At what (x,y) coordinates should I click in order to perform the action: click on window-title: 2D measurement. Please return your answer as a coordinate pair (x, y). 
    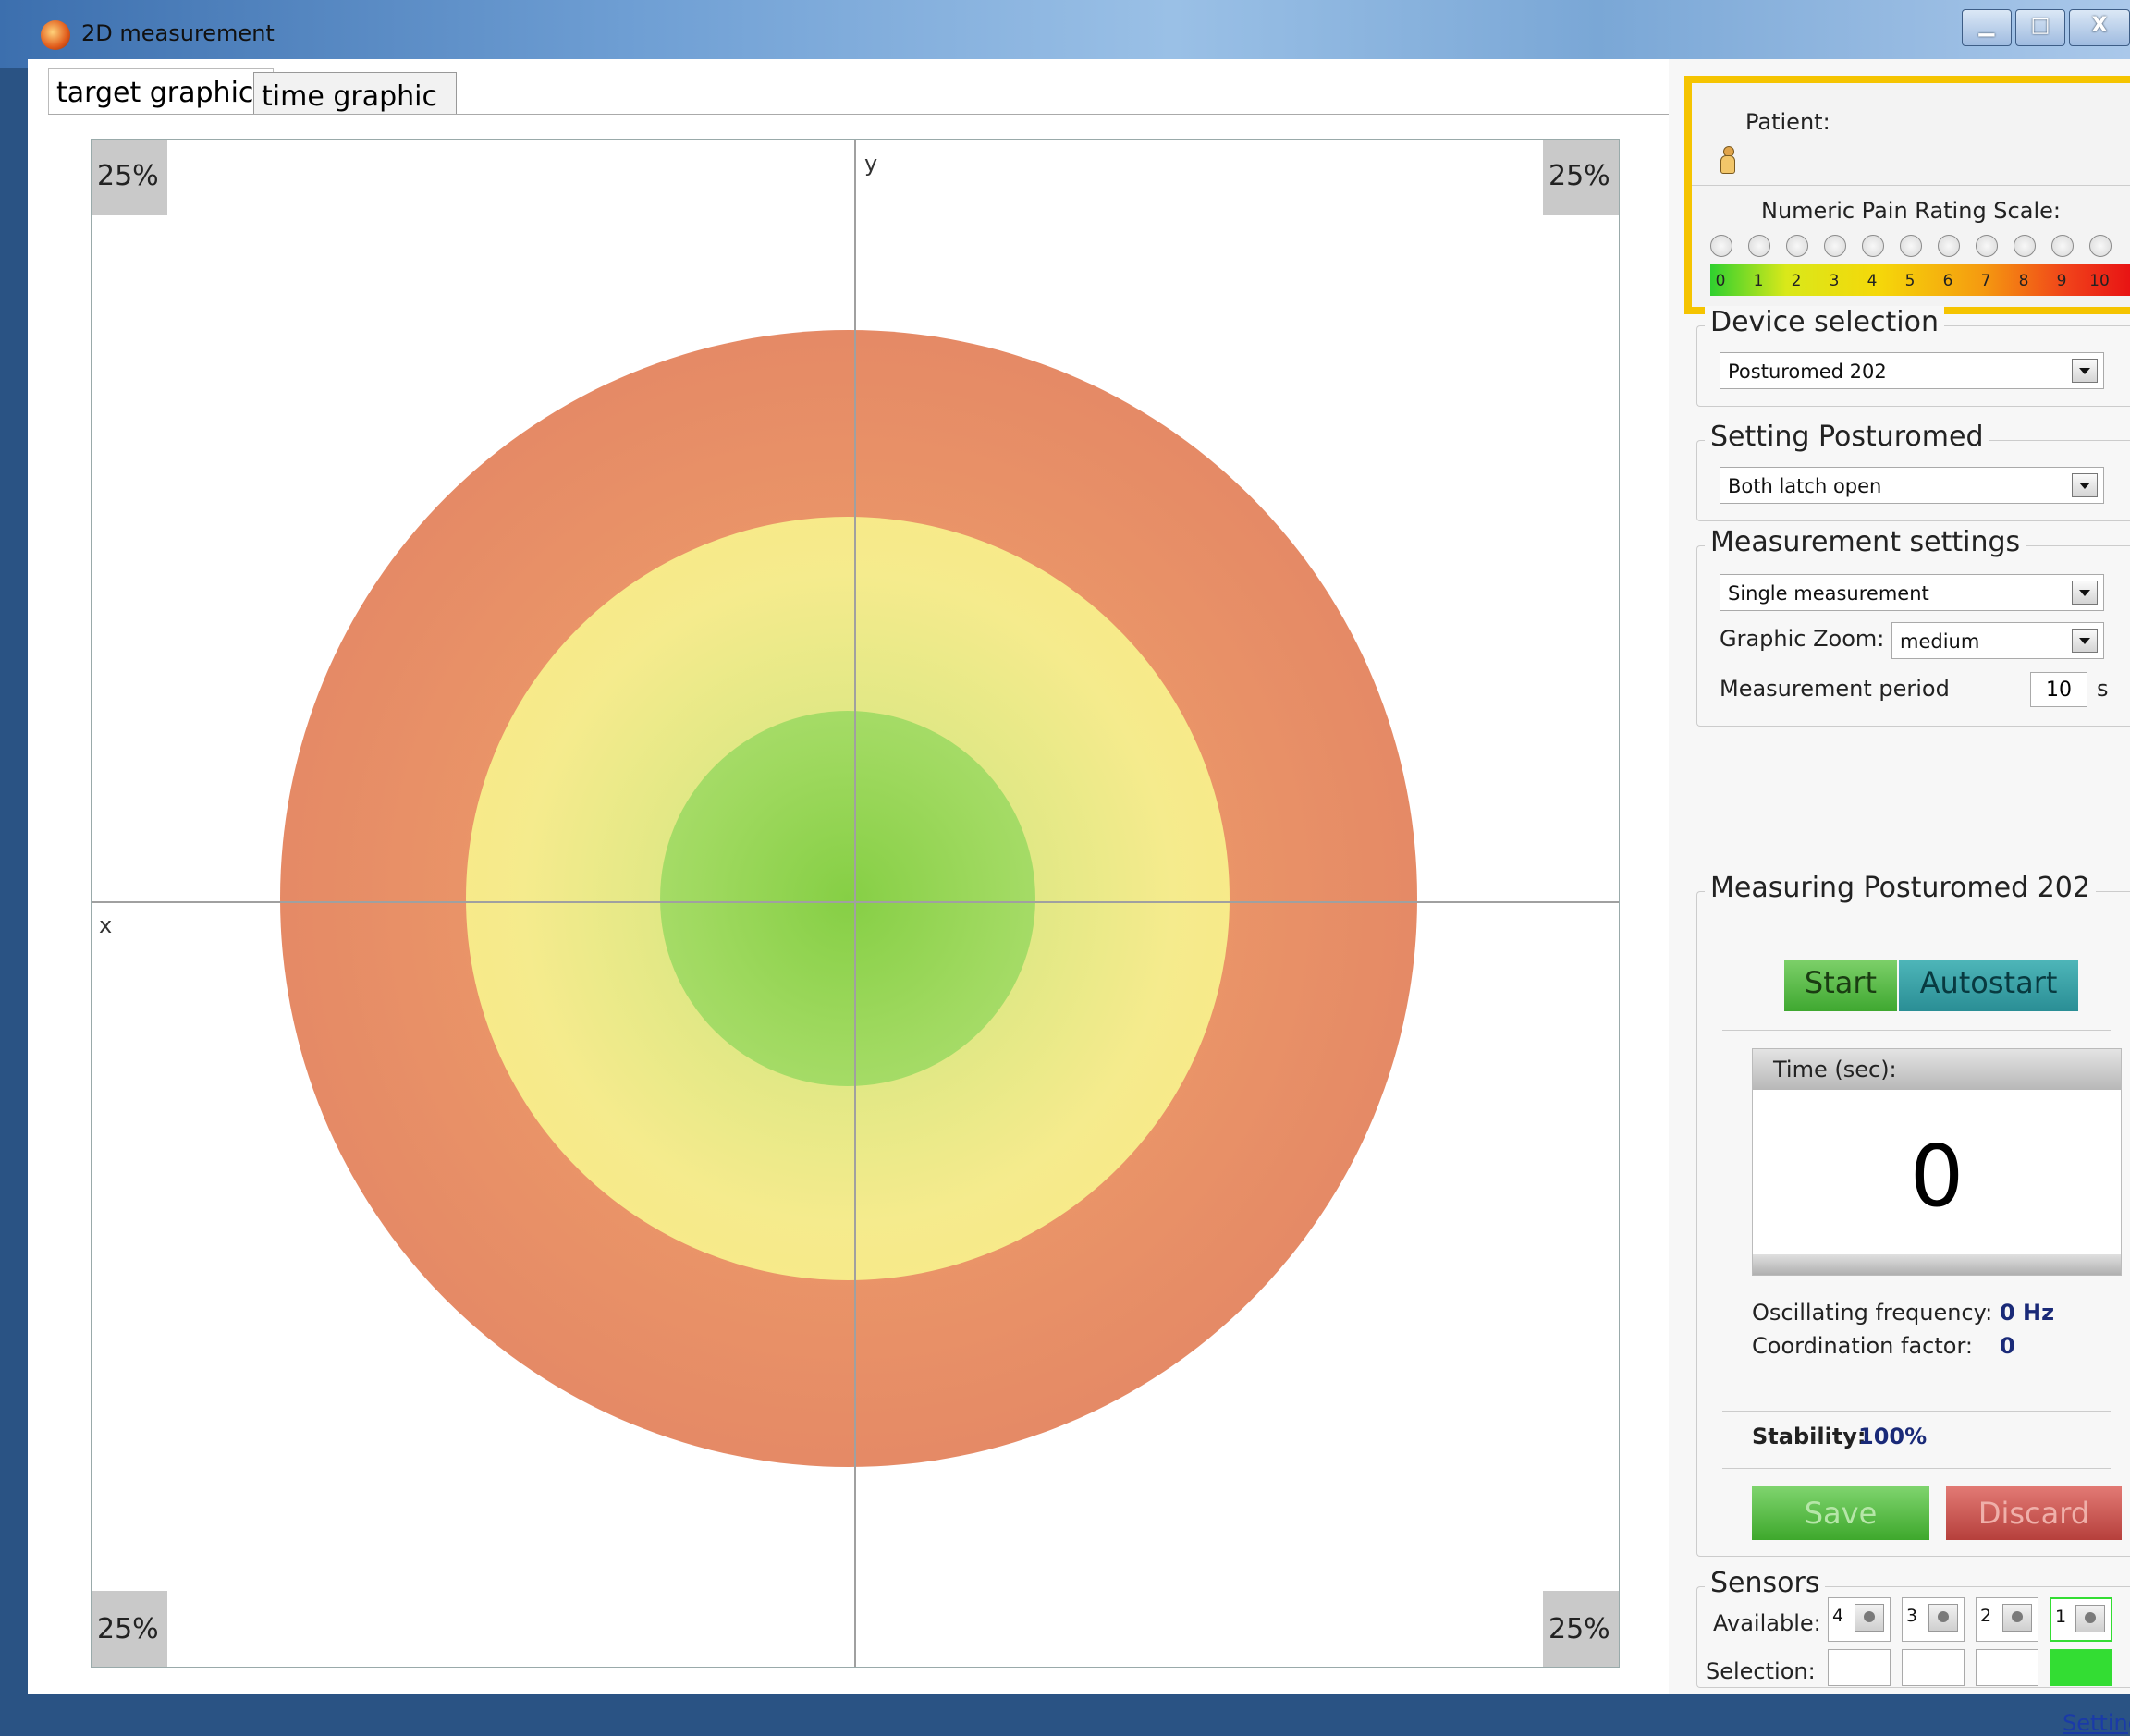
    Looking at the image, I should click on (178, 33).